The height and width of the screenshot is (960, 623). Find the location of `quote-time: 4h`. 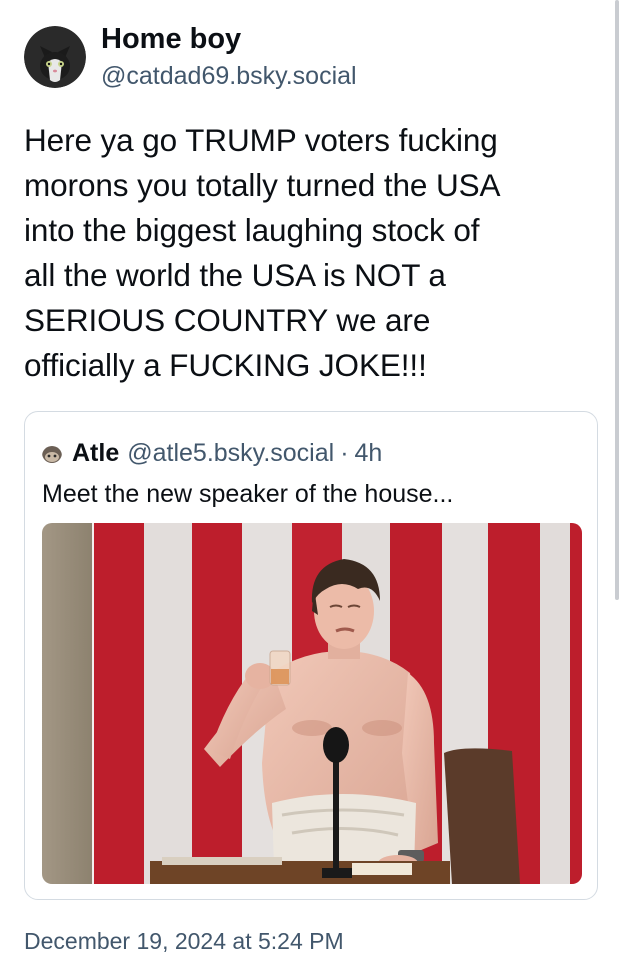

quote-time: 4h is located at coordinates (369, 453).